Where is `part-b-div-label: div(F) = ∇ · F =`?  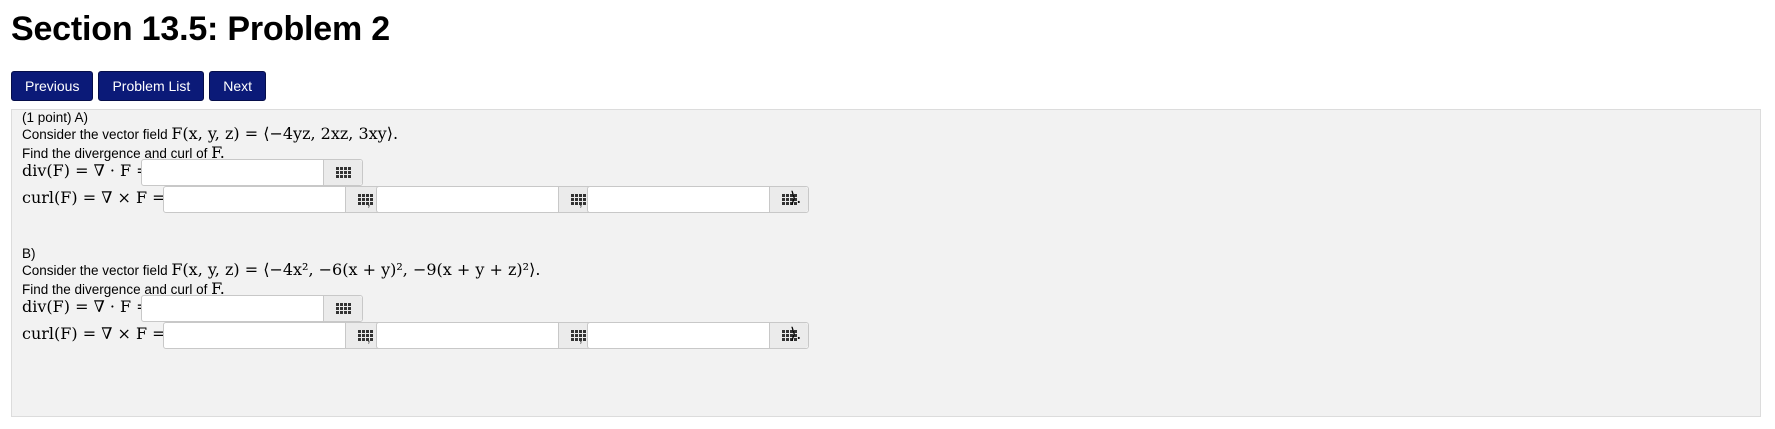
part-b-div-label: div(F) = ∇ · F = is located at coordinates (86, 306).